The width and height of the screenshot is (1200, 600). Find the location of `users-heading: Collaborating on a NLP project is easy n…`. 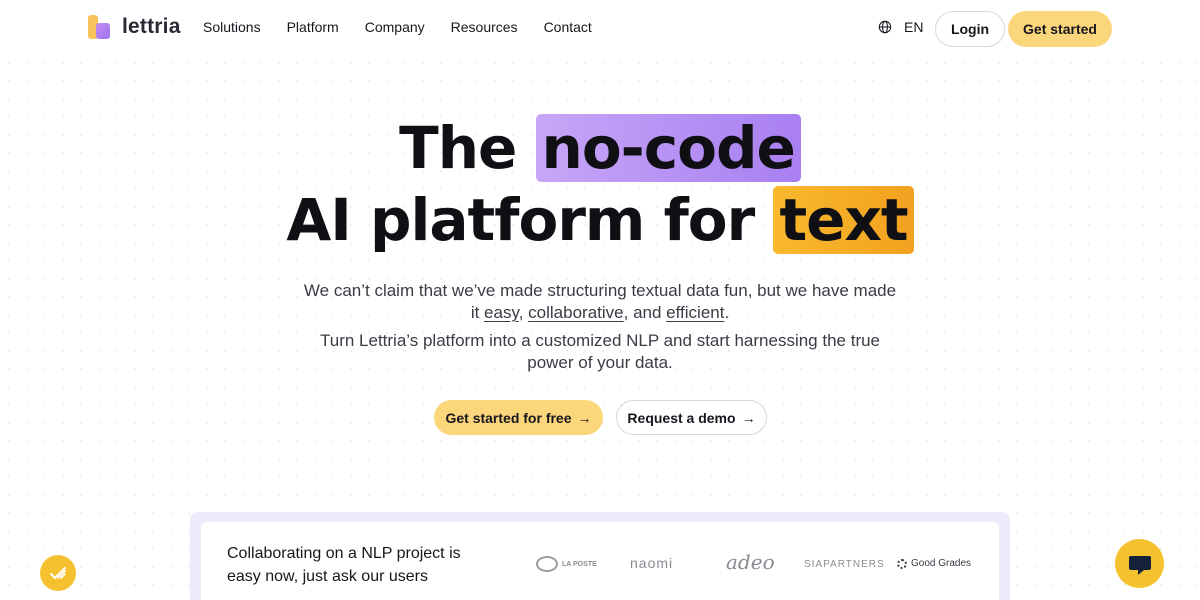

users-heading: Collaborating on a NLP project is easy n… is located at coordinates (367, 565).